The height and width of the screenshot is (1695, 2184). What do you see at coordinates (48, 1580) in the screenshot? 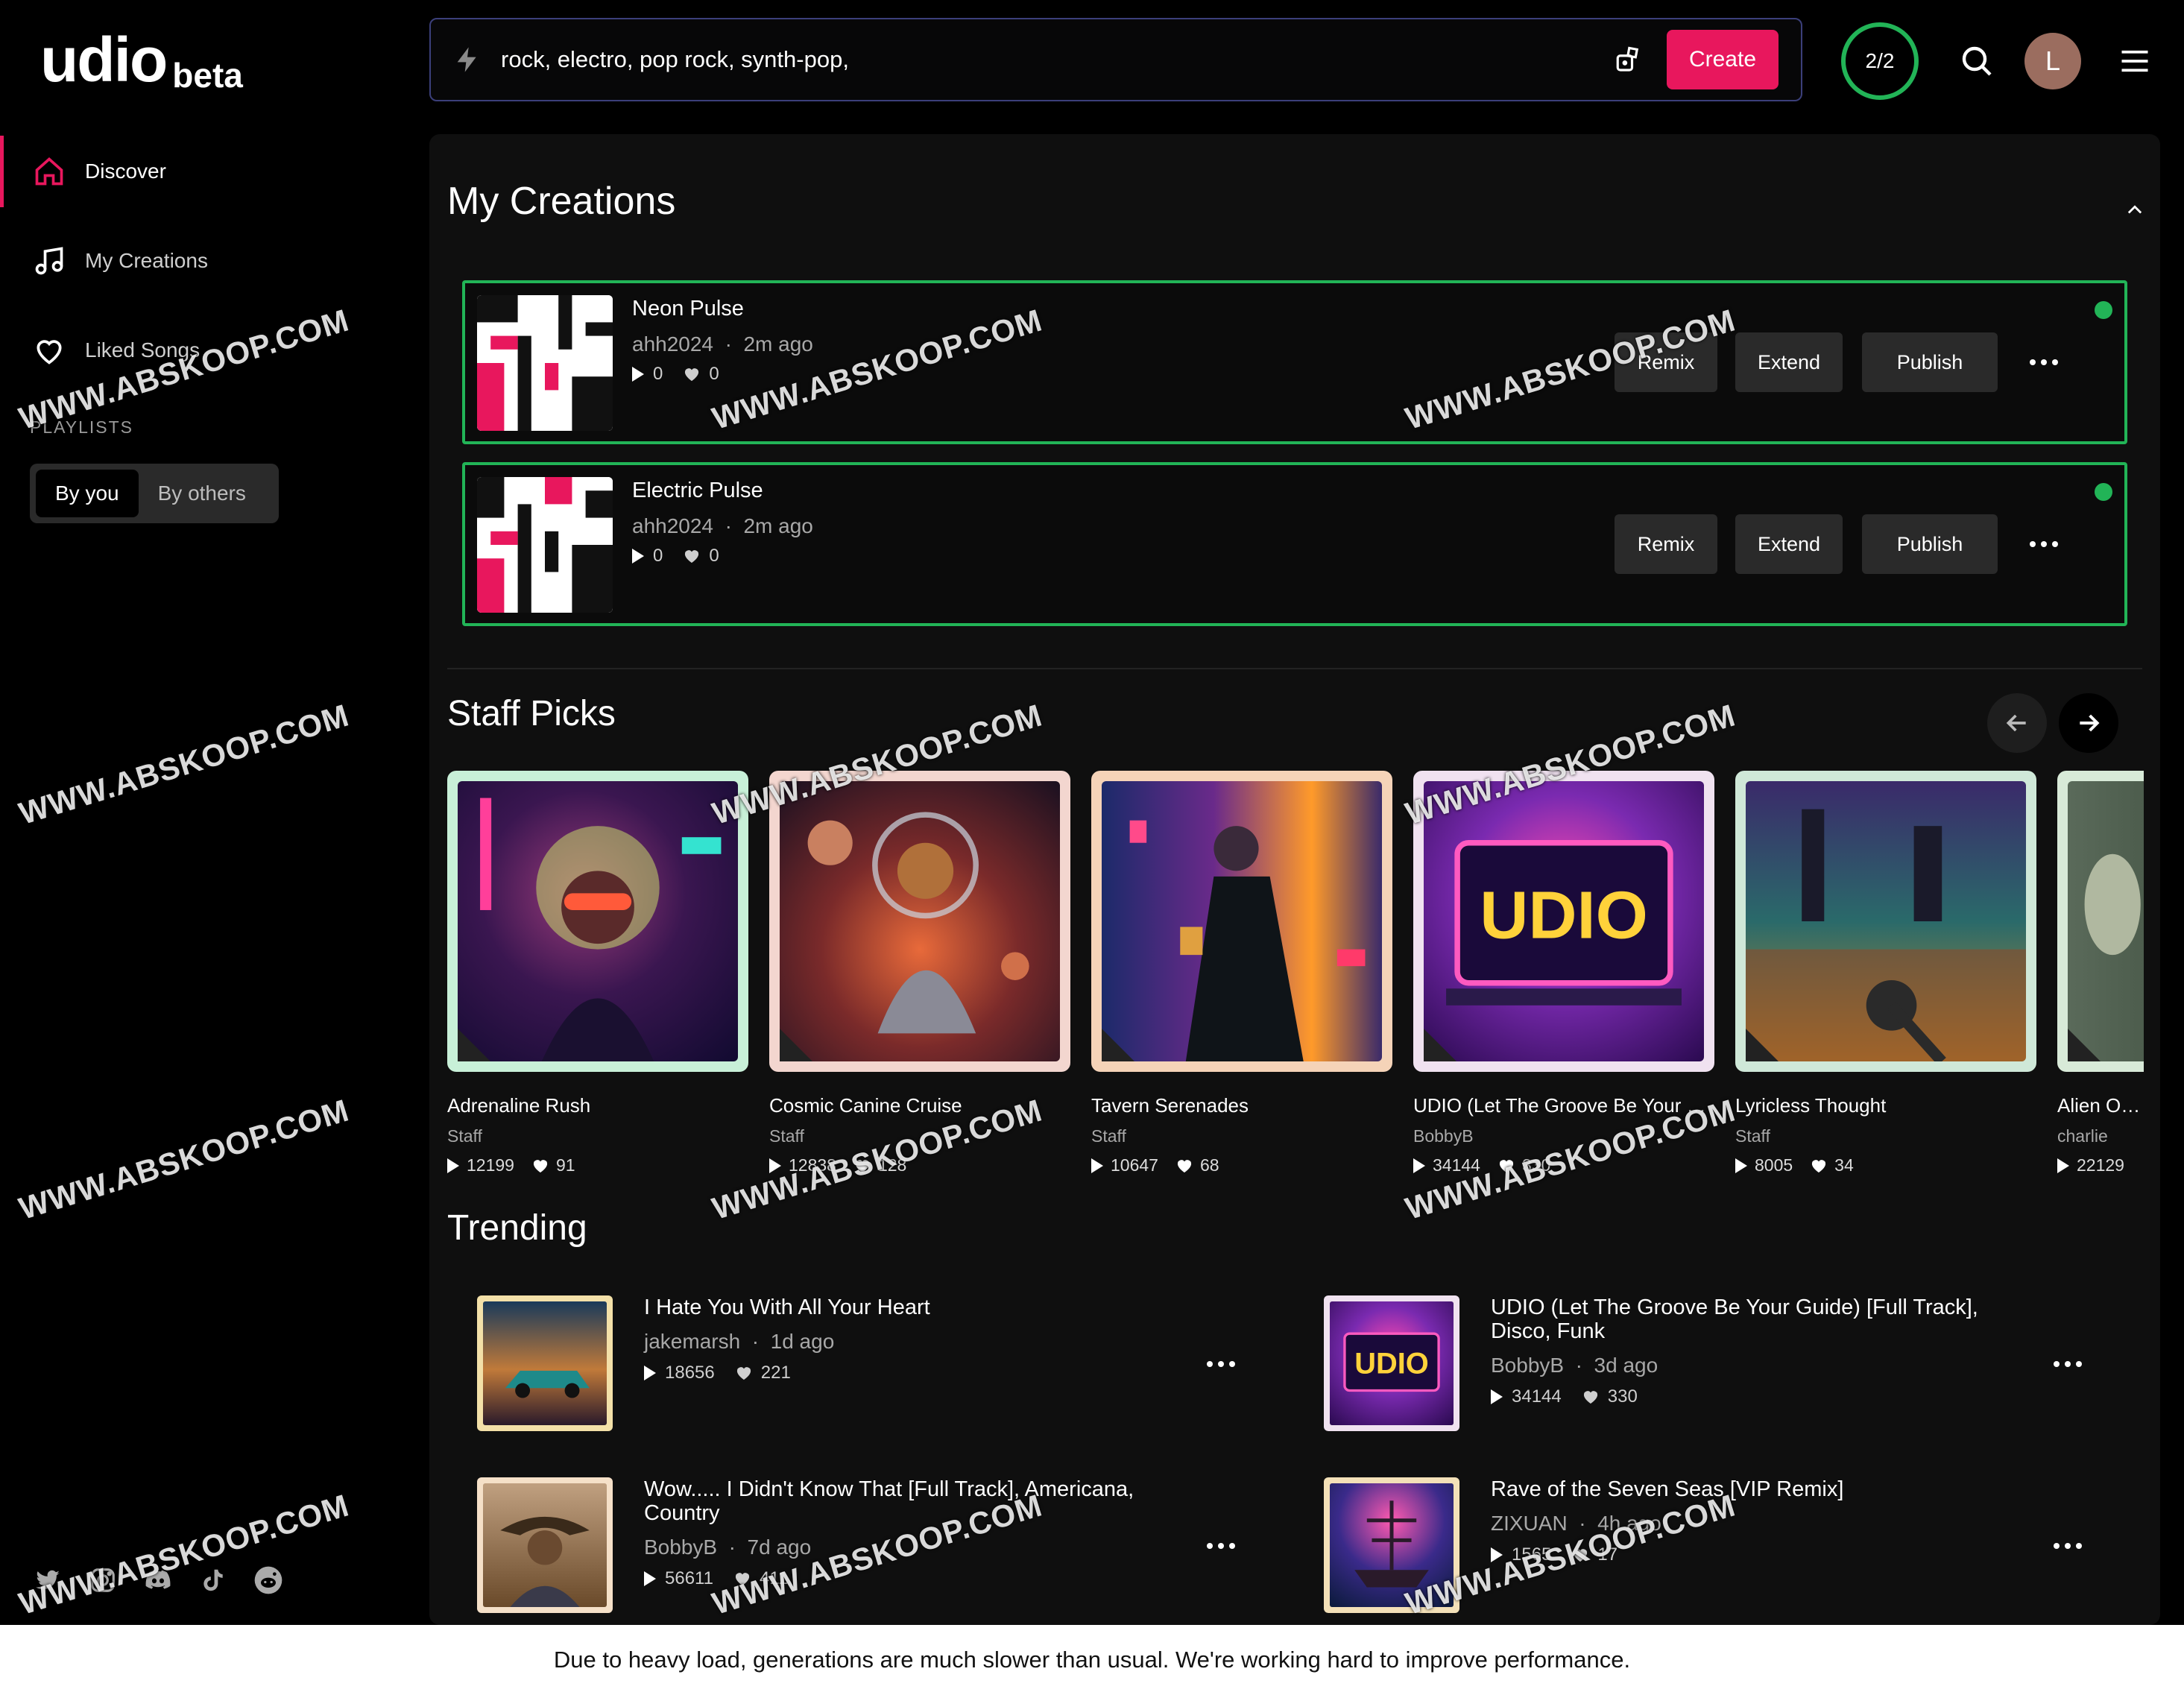
I see `twitter-icon` at bounding box center [48, 1580].